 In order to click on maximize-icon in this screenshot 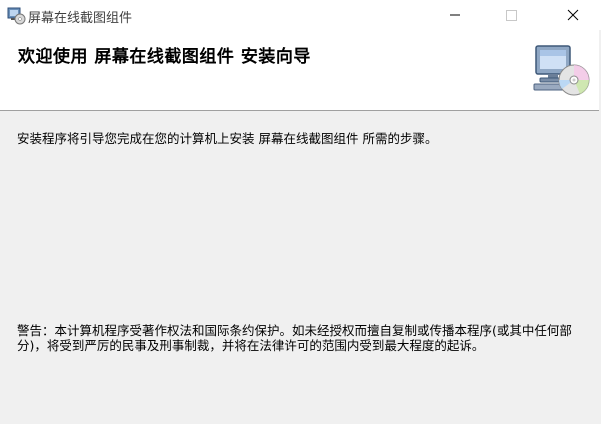, I will do `click(511, 15)`.